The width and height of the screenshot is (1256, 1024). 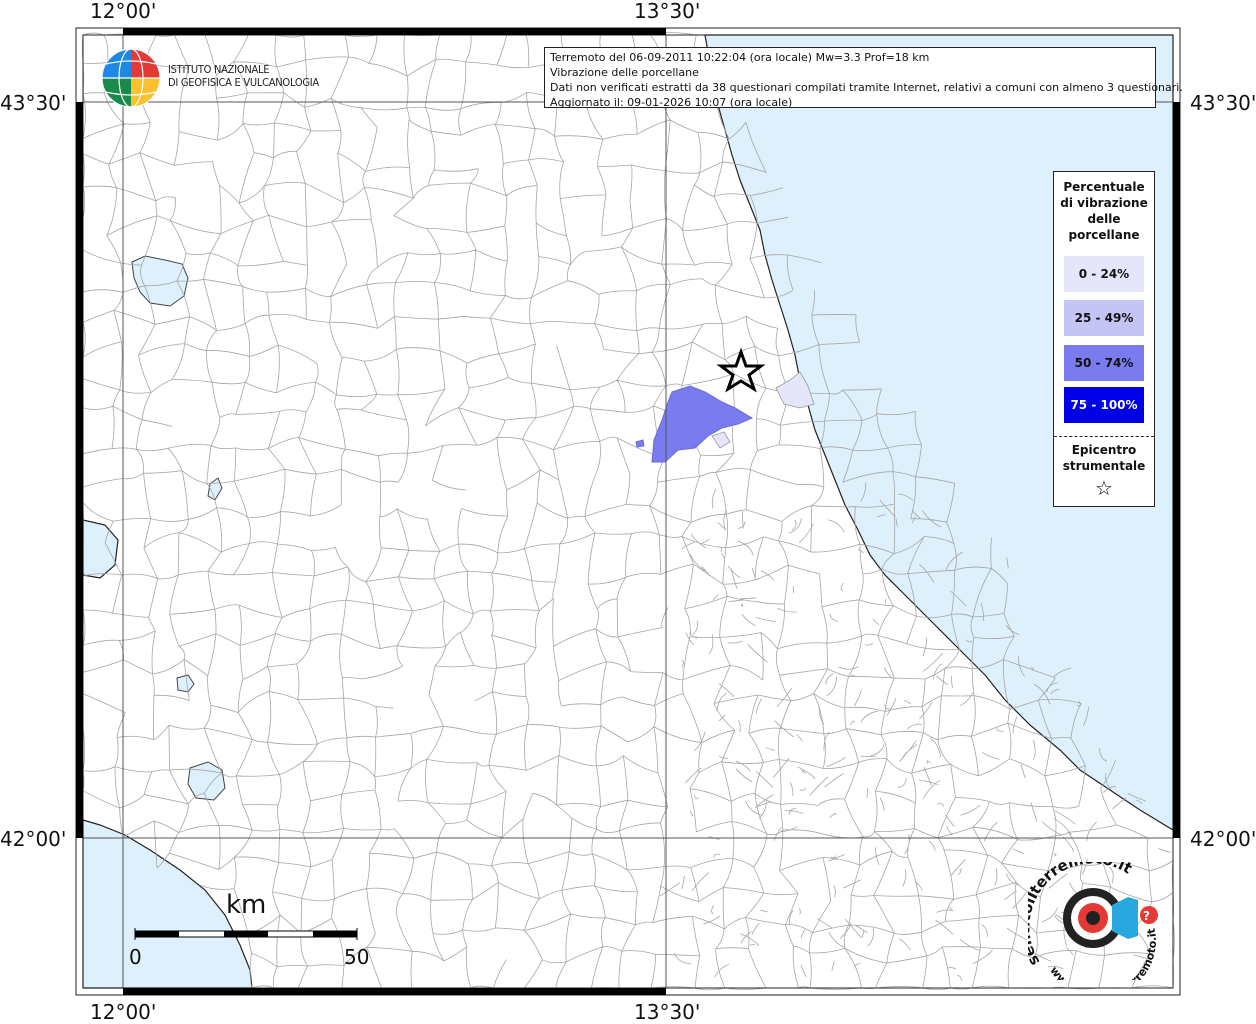 What do you see at coordinates (1104, 274) in the screenshot?
I see `legend-item-0-24: 0 - 24%` at bounding box center [1104, 274].